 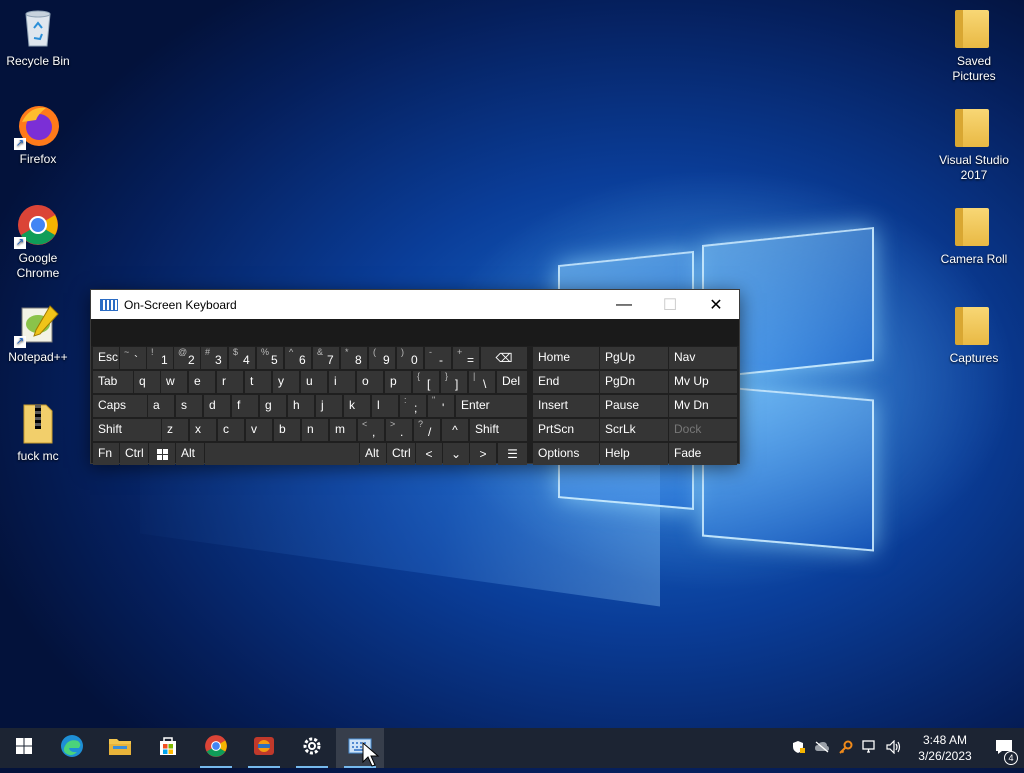 What do you see at coordinates (410, 358) in the screenshot?
I see `key-0: ) 0` at bounding box center [410, 358].